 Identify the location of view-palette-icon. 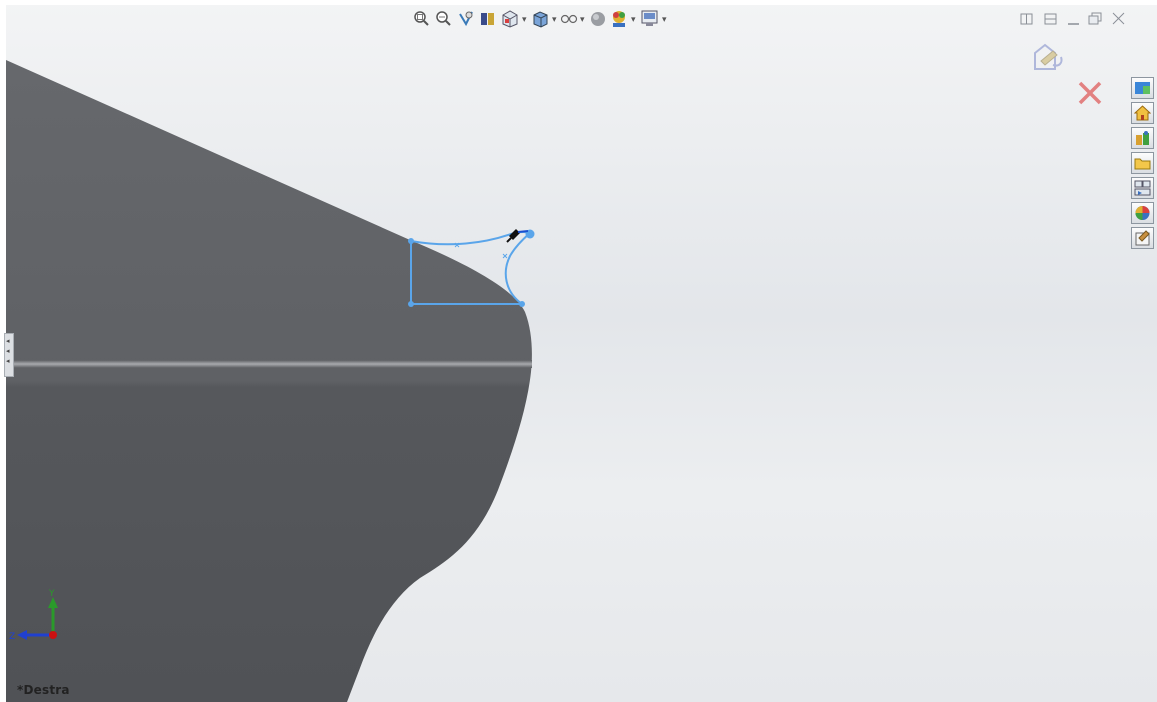
(1142, 188).